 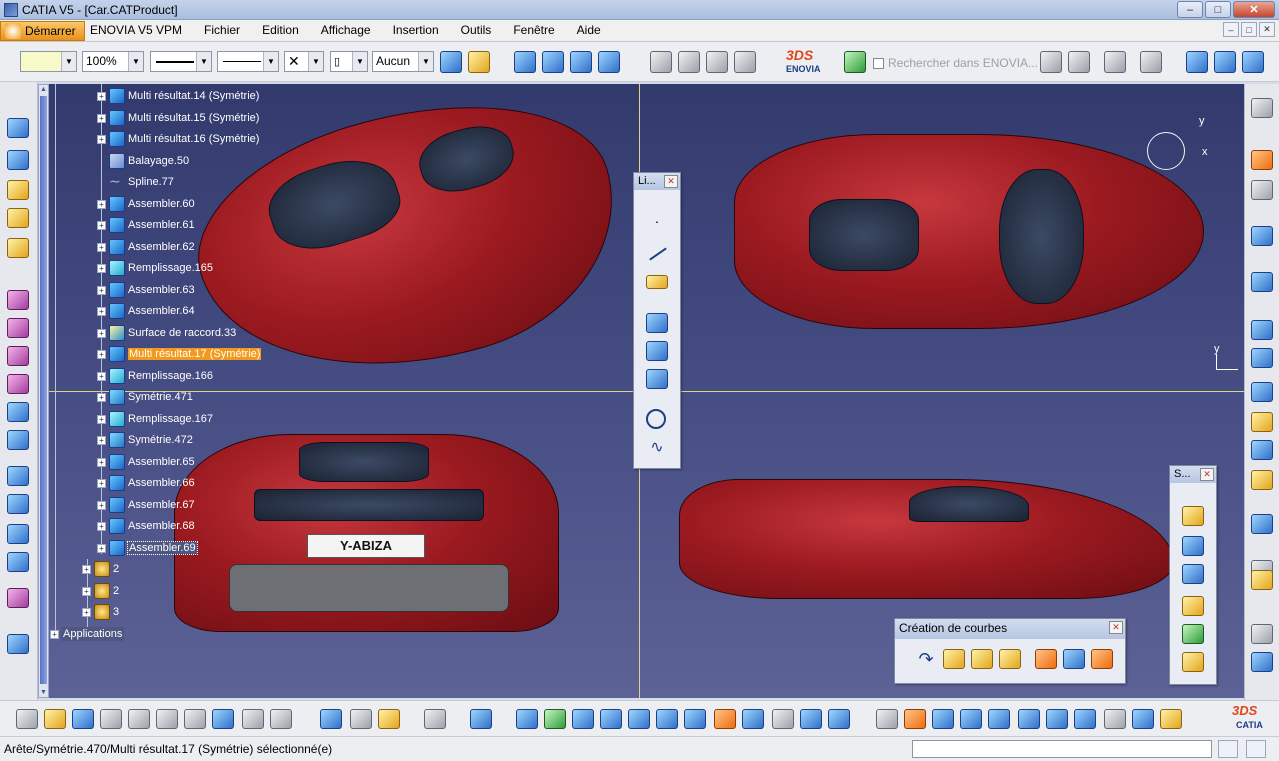 I want to click on blend-surface-icon, so click(x=1193, y=662).